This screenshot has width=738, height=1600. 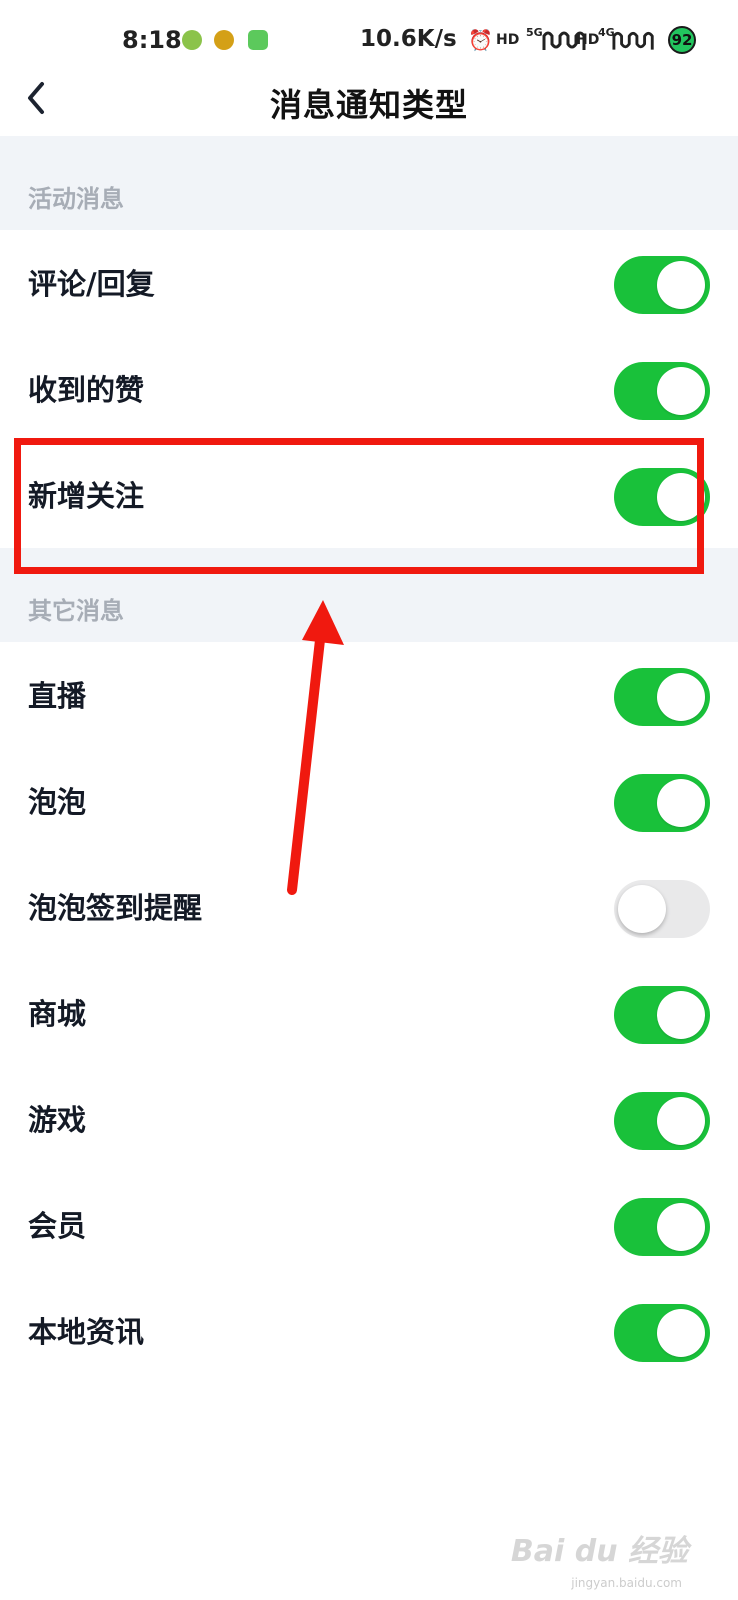 I want to click on setting-row-likes: 收到的赞, so click(x=369, y=390).